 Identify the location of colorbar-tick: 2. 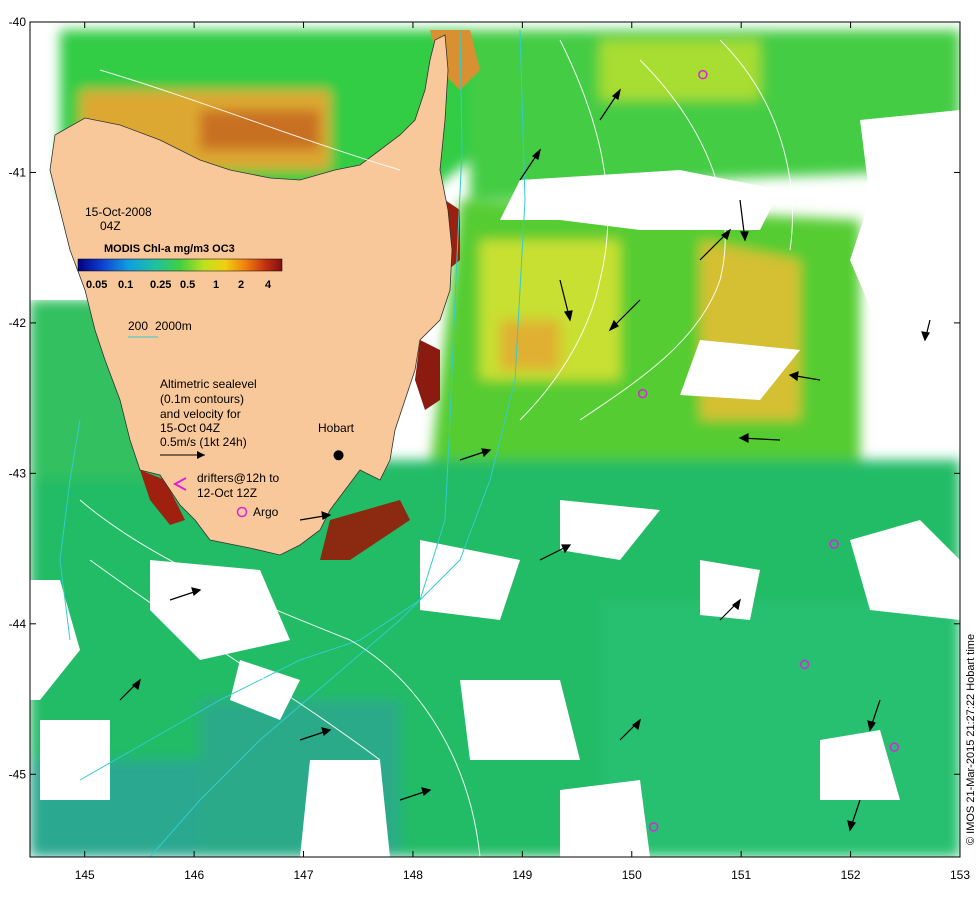
(241, 285).